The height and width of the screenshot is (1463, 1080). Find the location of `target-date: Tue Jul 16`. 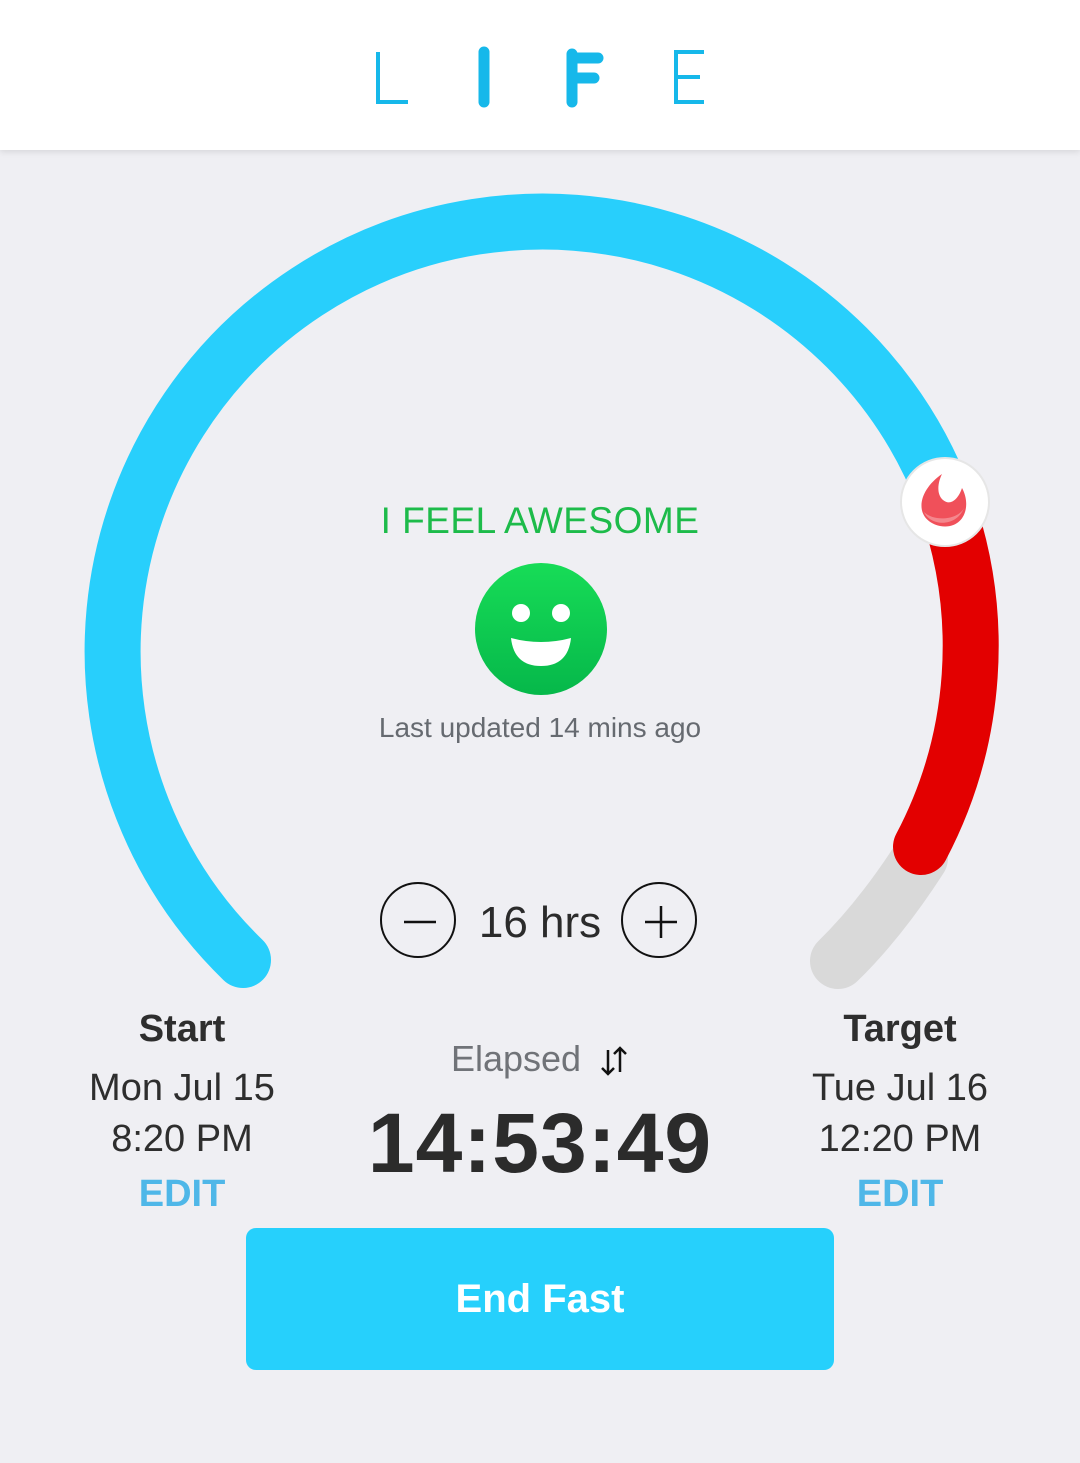

target-date: Tue Jul 16 is located at coordinates (900, 1088).